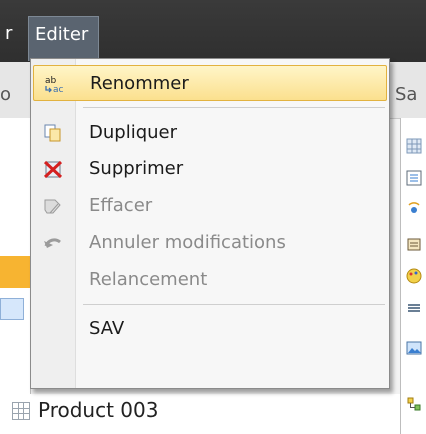  I want to click on grid-cell-icon, so click(21, 411).